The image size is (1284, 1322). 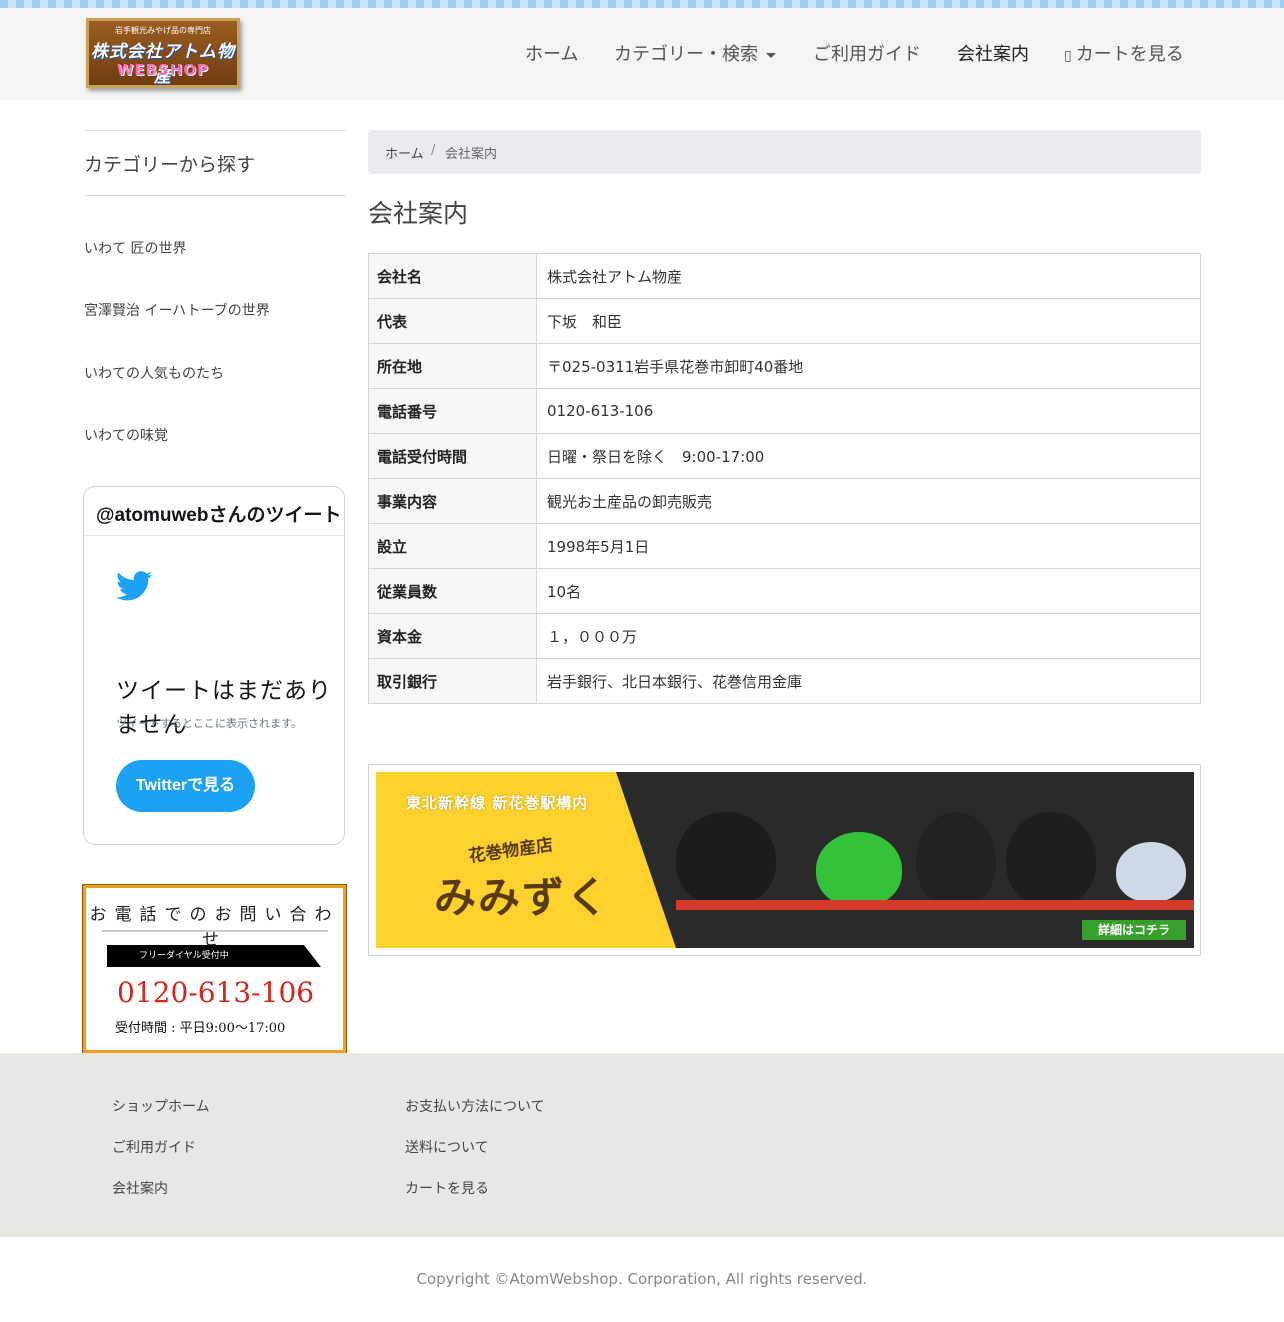 What do you see at coordinates (154, 373) in the screenshot?
I see `sidebar-item-popular: いわての人気ものたち` at bounding box center [154, 373].